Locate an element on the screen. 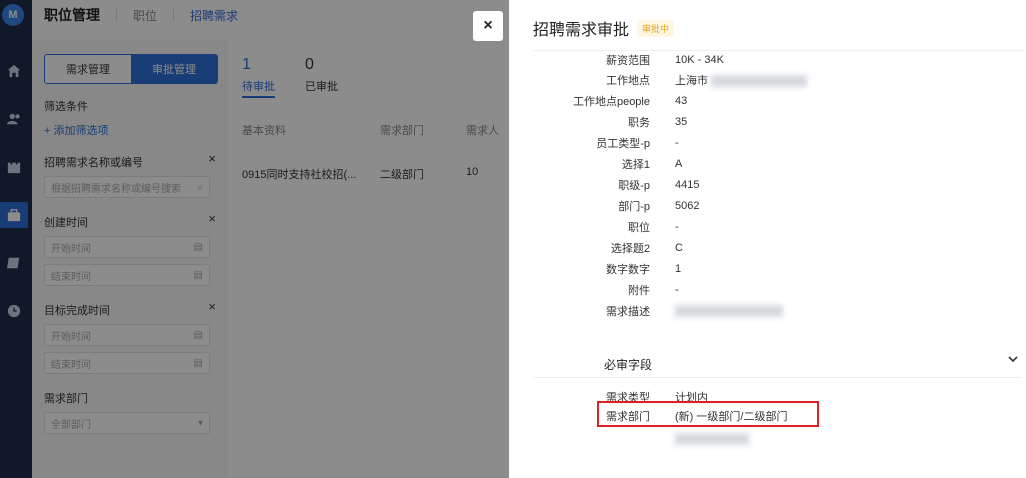 This screenshot has height=478, width=1026. field-label: 部门-p is located at coordinates (634, 207).